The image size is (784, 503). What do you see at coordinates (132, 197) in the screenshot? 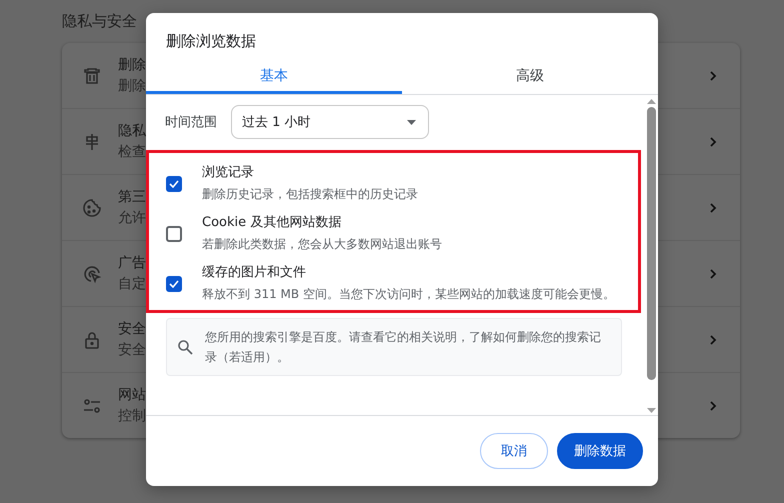
I see `setting-title: 第三` at bounding box center [132, 197].